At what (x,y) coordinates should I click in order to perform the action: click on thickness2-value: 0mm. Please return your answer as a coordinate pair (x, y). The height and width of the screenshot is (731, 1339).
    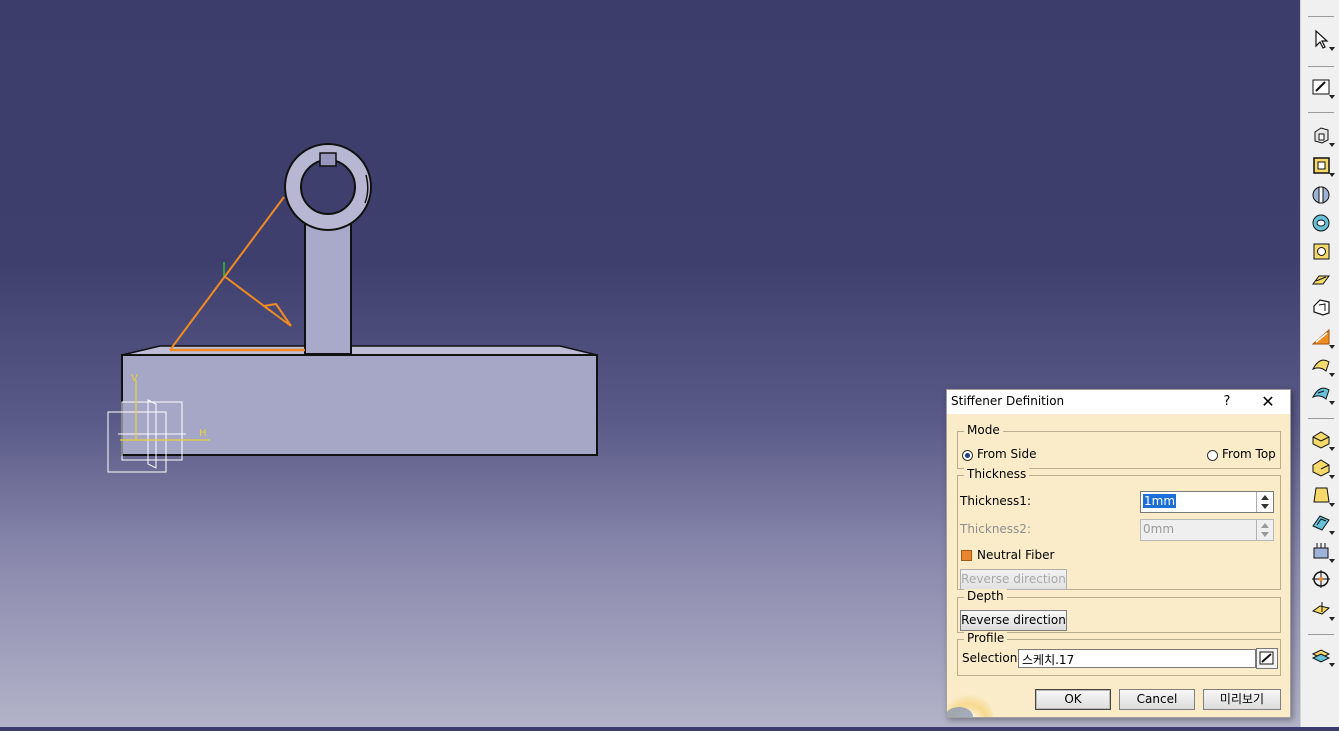
    Looking at the image, I should click on (1159, 529).